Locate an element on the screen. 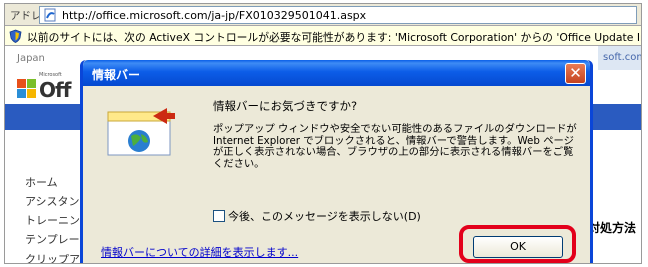 The image size is (648, 267). dont-show-again-label: 今後、このメッセージを表示しない(D) is located at coordinates (324, 216).